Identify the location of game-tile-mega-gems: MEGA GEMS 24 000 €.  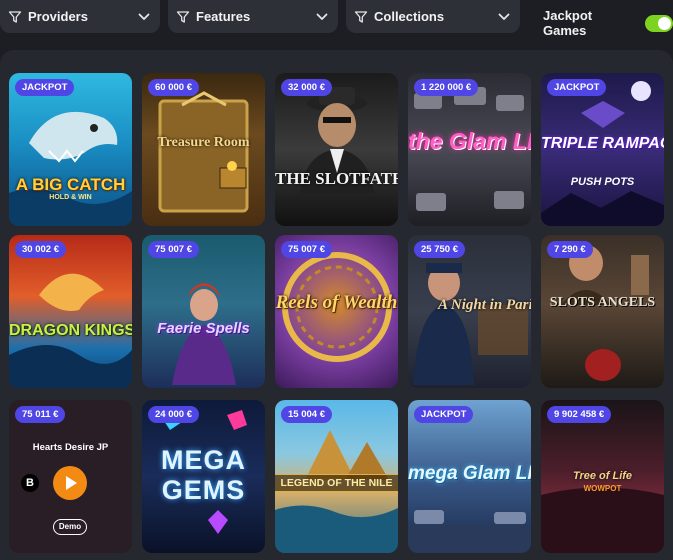
(203, 476).